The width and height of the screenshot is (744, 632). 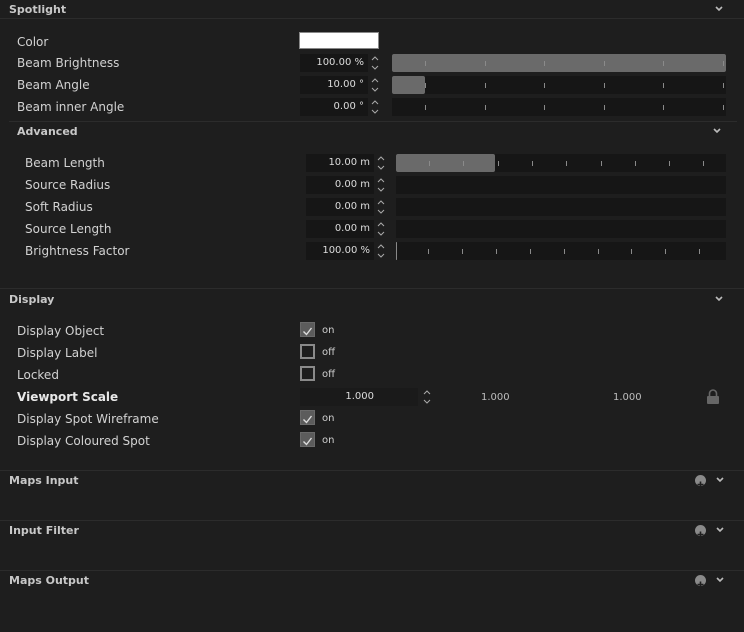 I want to click on collapsed-section-title: Input Filter, so click(x=44, y=530).